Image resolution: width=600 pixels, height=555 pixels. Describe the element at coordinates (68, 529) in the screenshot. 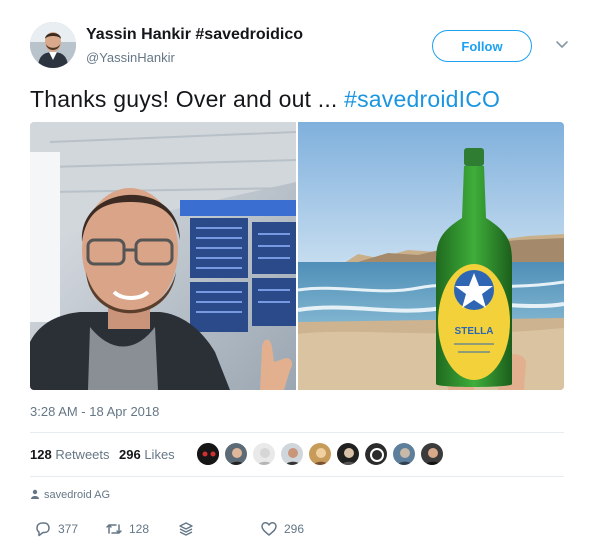

I see `reply-count: 377` at that location.